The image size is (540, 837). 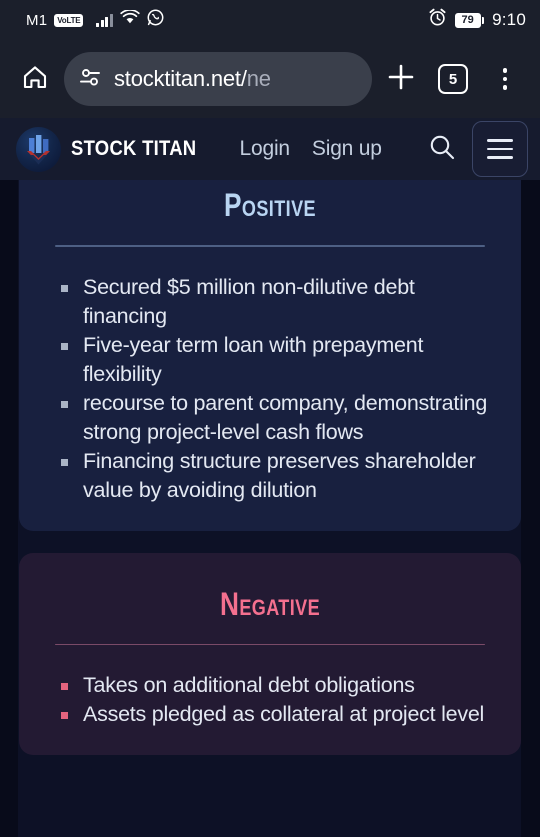 What do you see at coordinates (90, 79) in the screenshot?
I see `page-settings-icon` at bounding box center [90, 79].